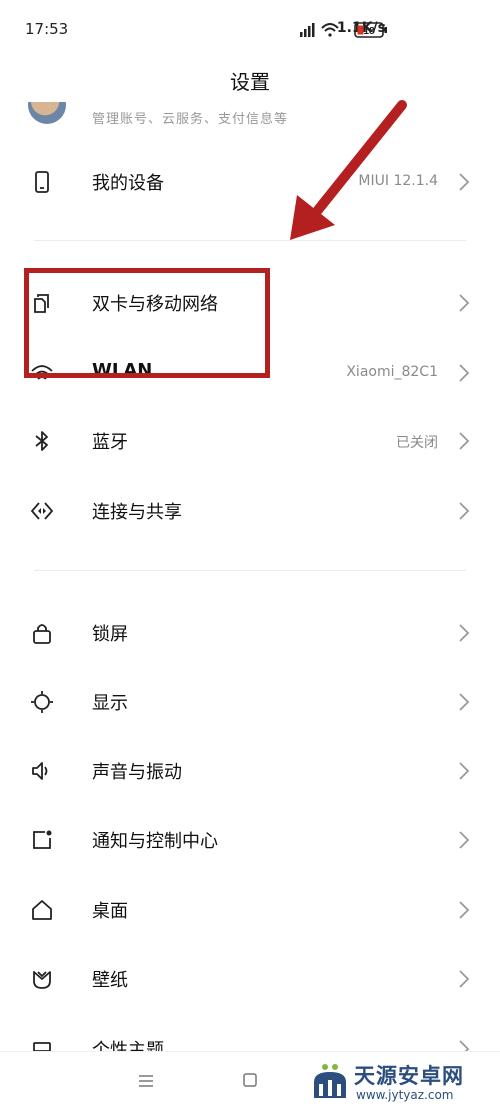 This screenshot has width=500, height=1112. Describe the element at coordinates (147, 323) in the screenshot. I see `highlight-box` at that location.